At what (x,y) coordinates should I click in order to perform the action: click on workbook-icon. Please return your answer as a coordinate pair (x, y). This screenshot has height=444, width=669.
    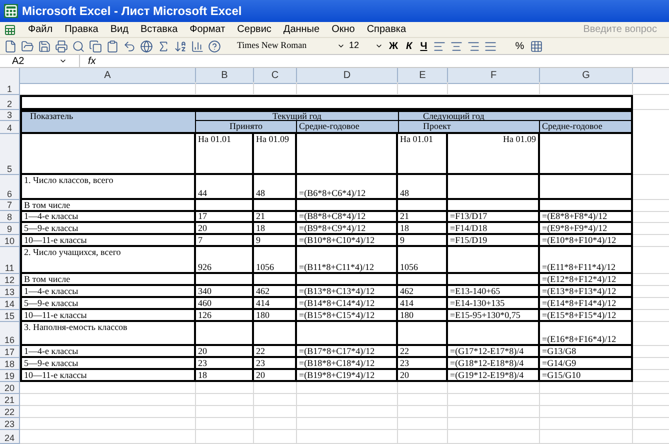
    Looking at the image, I should click on (10, 30).